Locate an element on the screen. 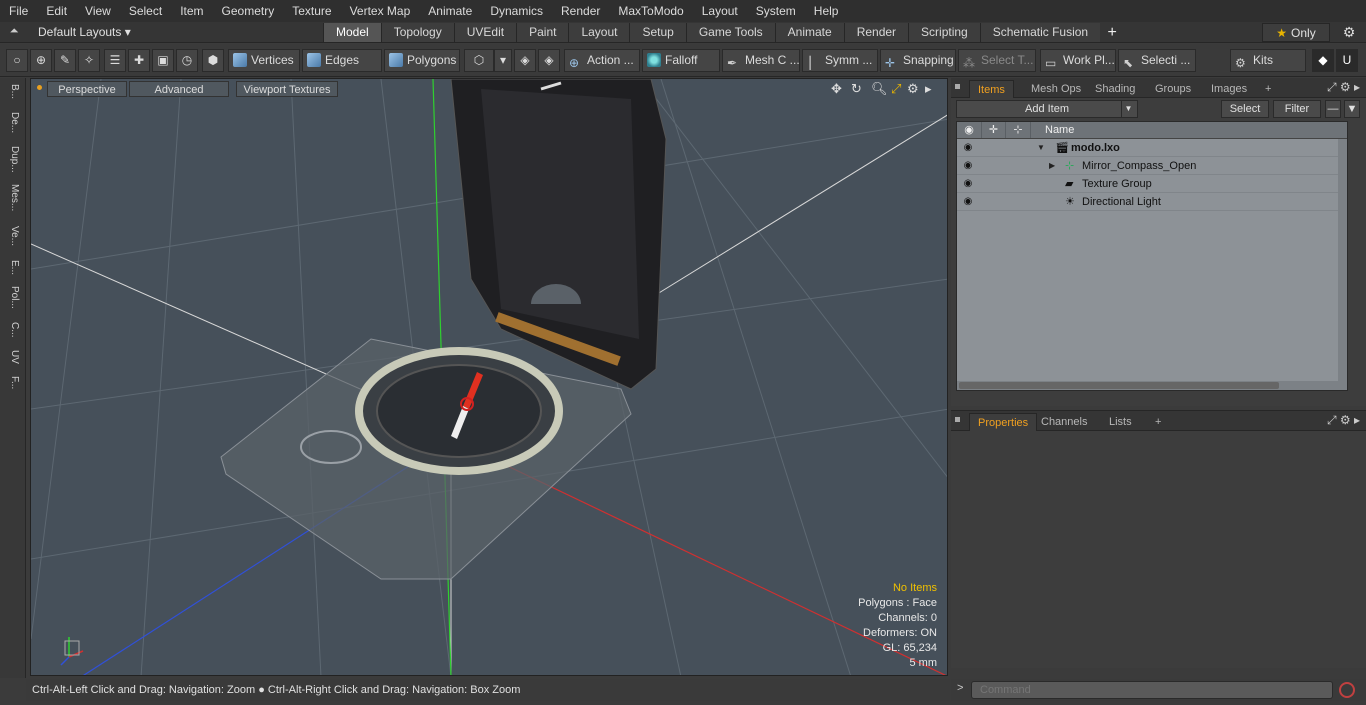 Image resolution: width=1366 pixels, height=705 pixels. brush-icon: ✧ is located at coordinates (89, 60).